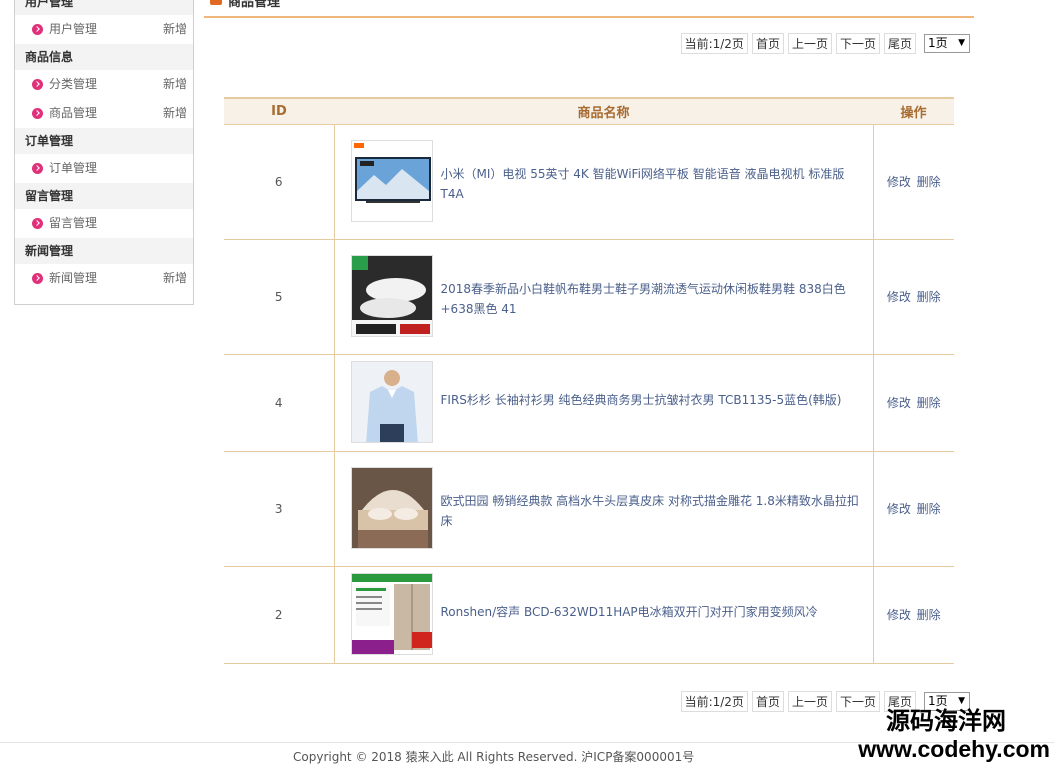 The image size is (1054, 768). I want to click on sidebar-item-message-manage: 留言管理, so click(104, 223).